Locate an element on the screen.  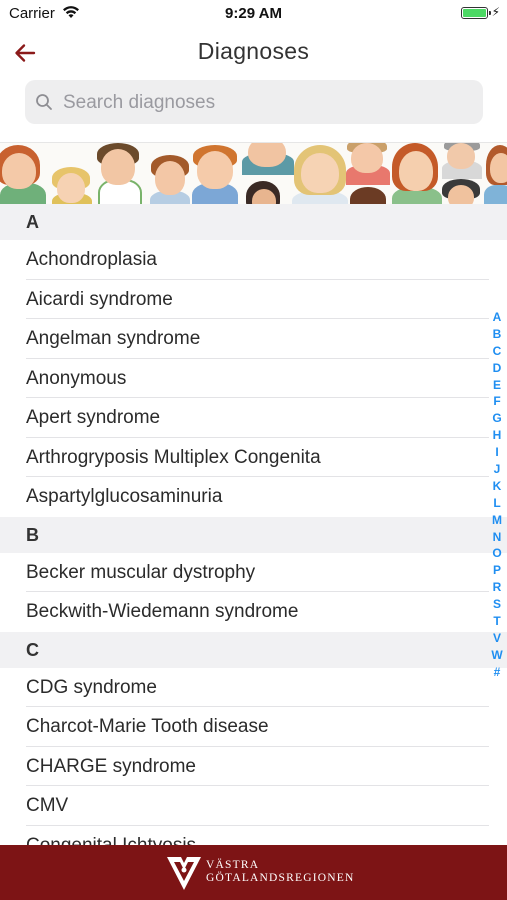
index-letter: P is located at coordinates (497, 570).